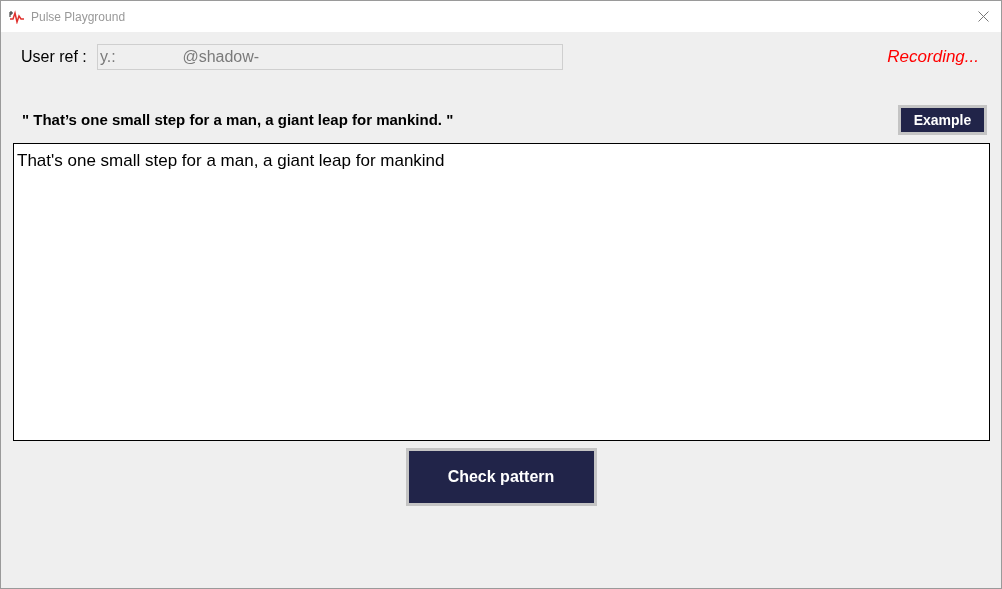 Image resolution: width=1002 pixels, height=589 pixels. I want to click on example-button: Example, so click(942, 120).